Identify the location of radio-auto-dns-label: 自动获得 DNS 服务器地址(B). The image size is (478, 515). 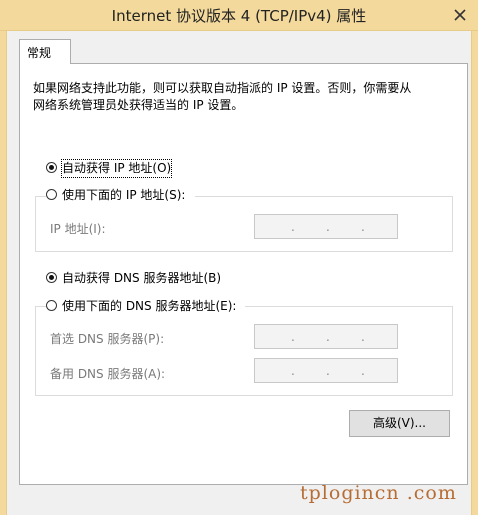
(142, 278).